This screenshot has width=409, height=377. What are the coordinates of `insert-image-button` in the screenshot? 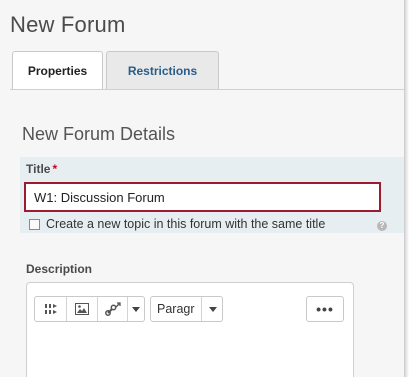 It's located at (82, 309).